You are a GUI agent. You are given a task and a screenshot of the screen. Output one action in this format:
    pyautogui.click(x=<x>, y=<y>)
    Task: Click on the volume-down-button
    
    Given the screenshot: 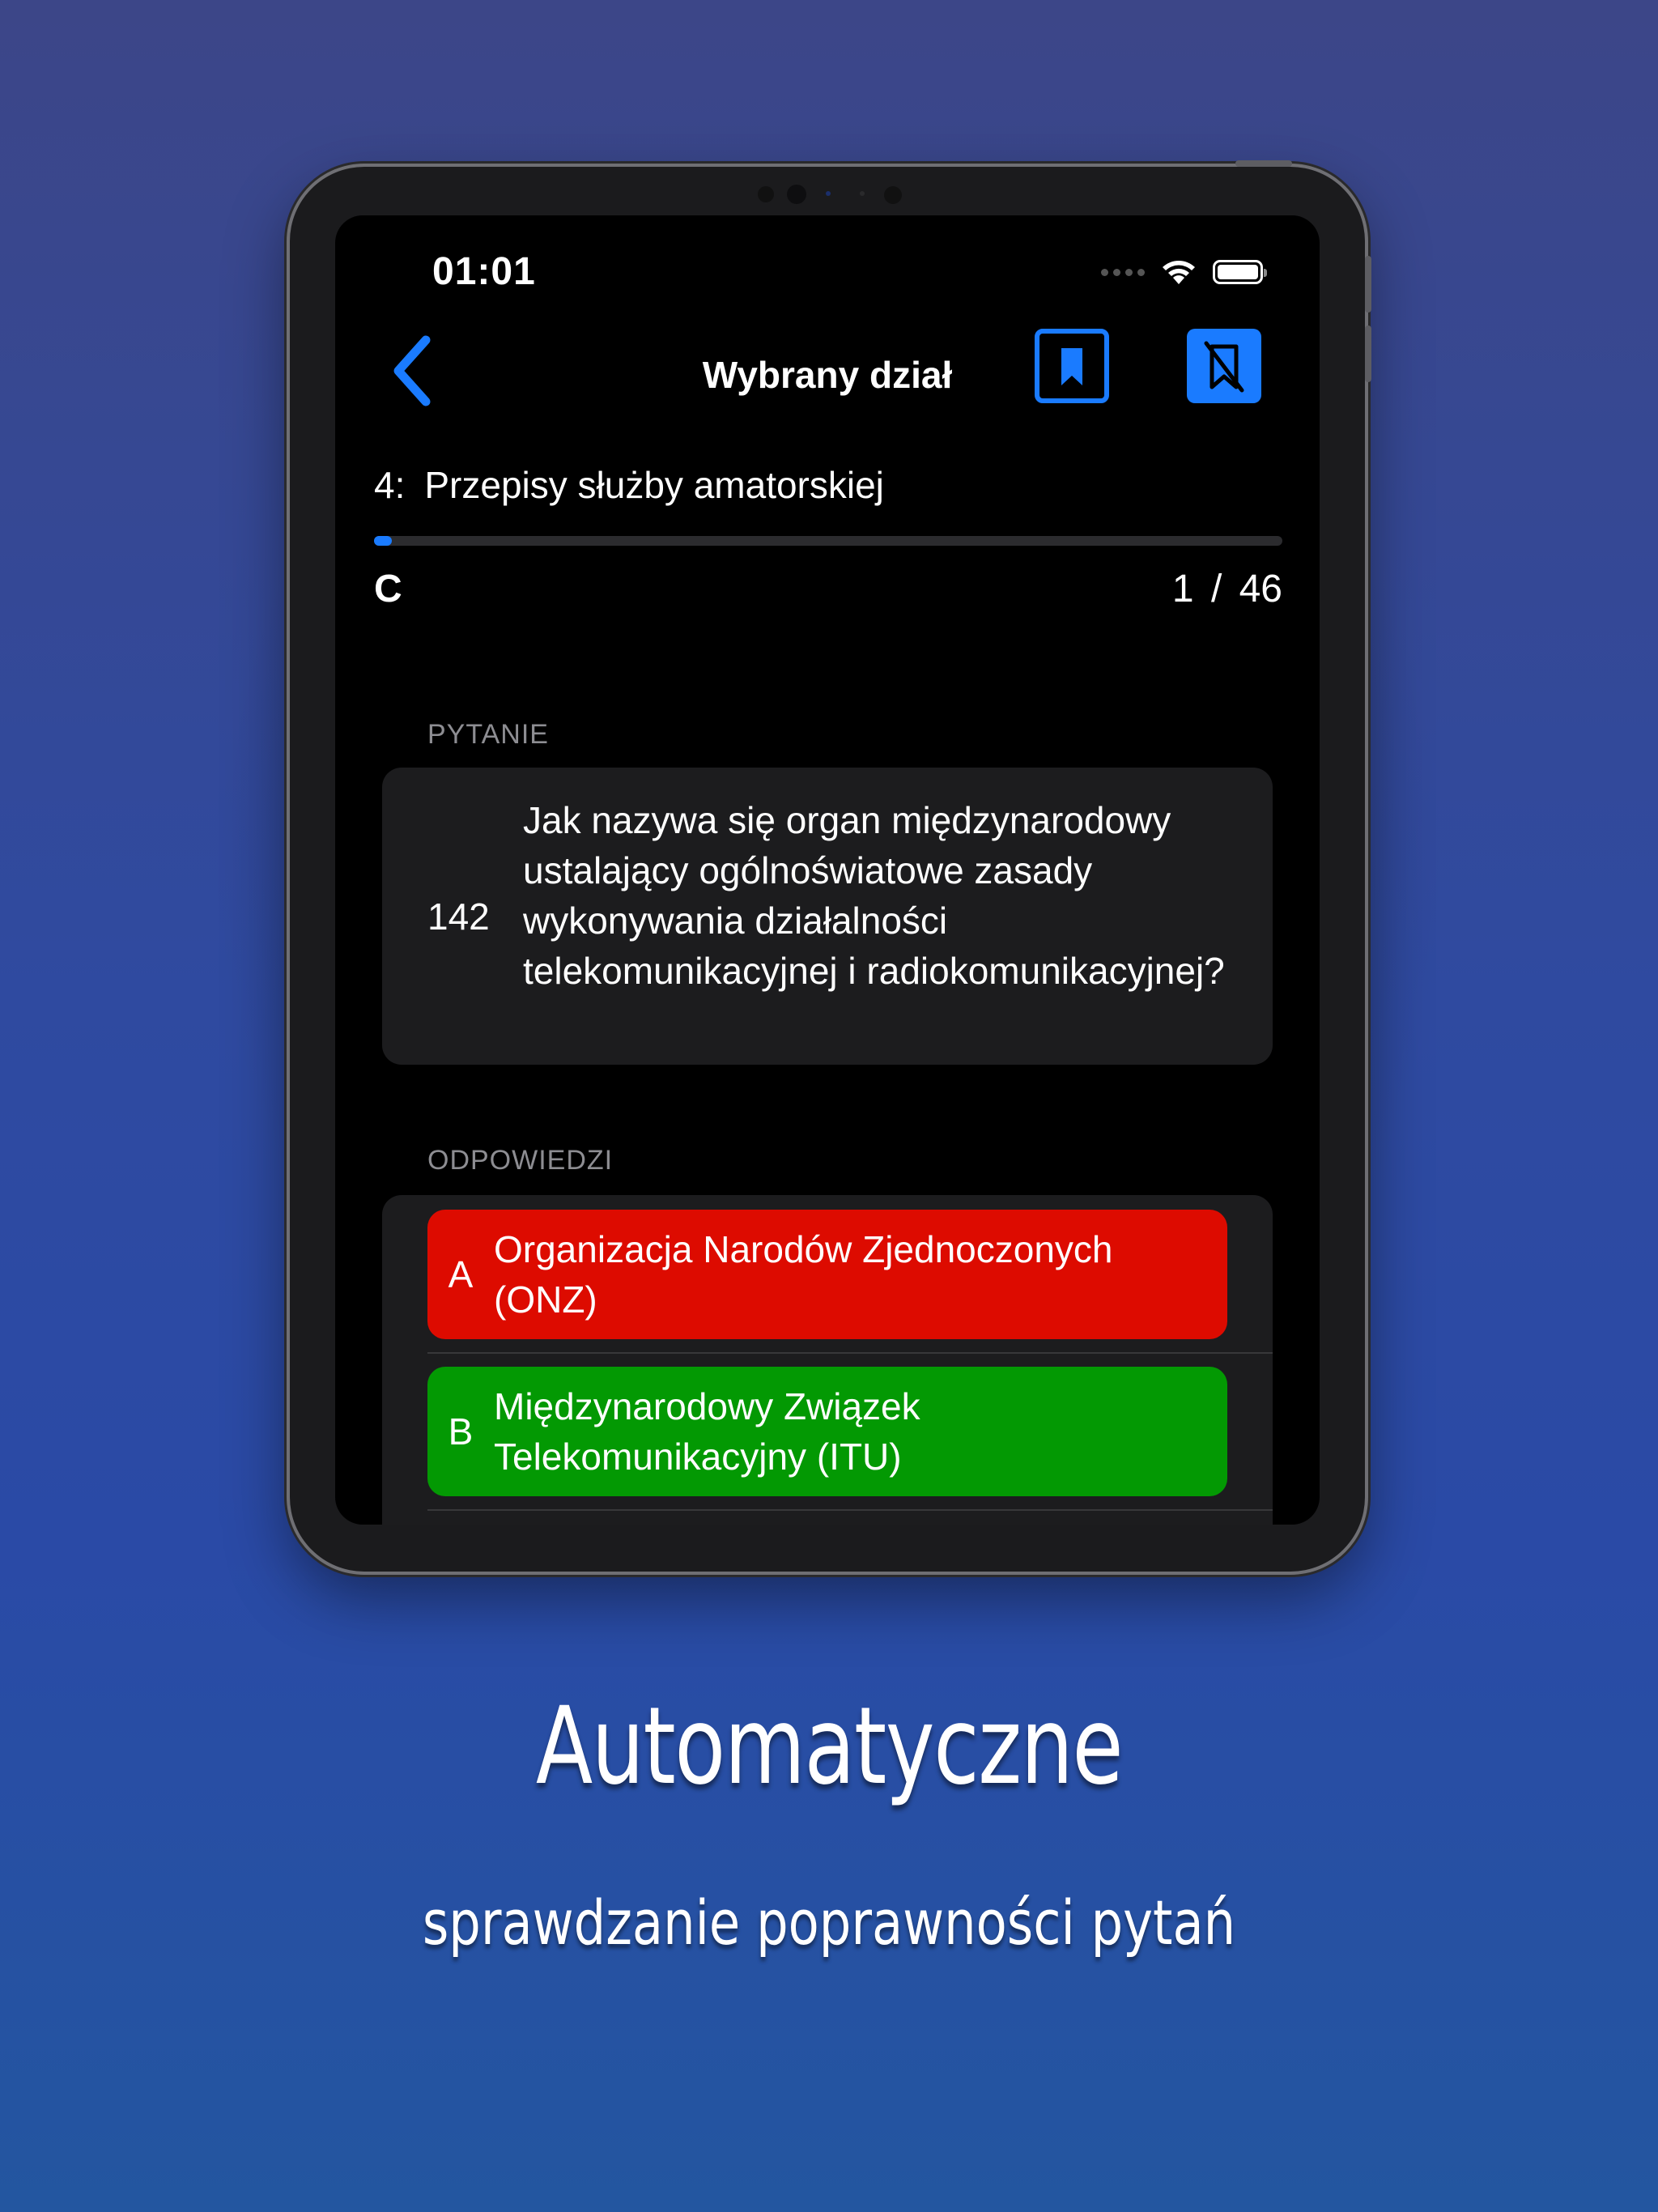 What is the action you would take?
    pyautogui.click(x=1368, y=354)
    